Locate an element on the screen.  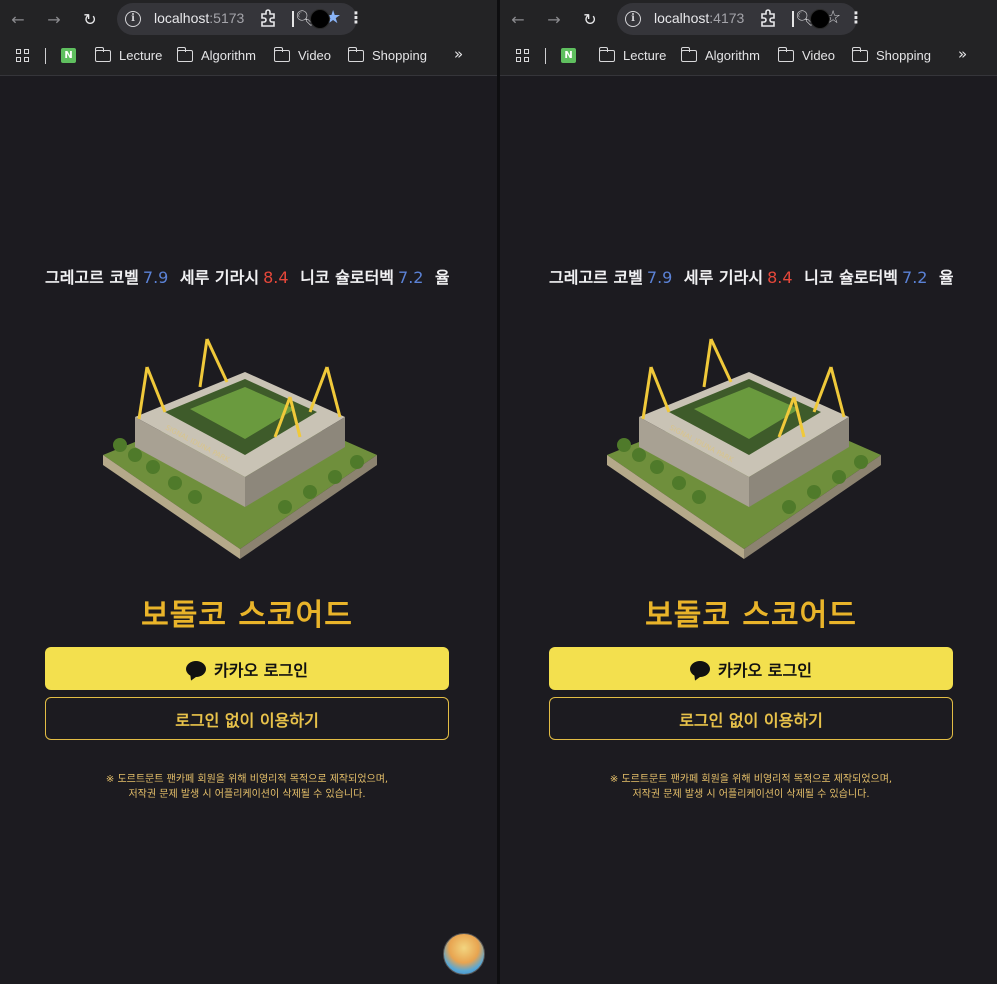
floating-island-avatar-button is located at coordinates (464, 954).